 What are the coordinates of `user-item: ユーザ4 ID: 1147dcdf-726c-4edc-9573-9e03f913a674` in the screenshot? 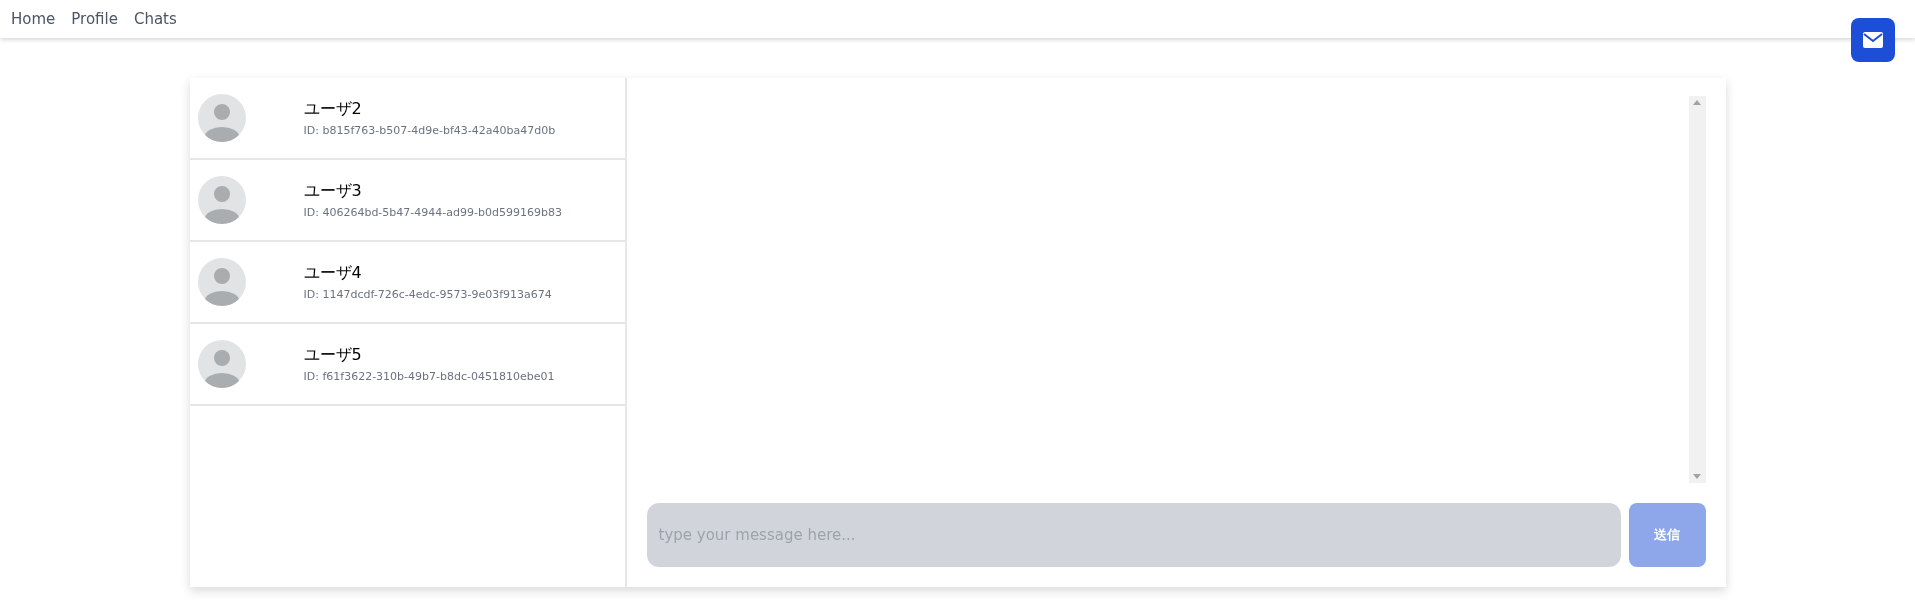 It's located at (407, 283).